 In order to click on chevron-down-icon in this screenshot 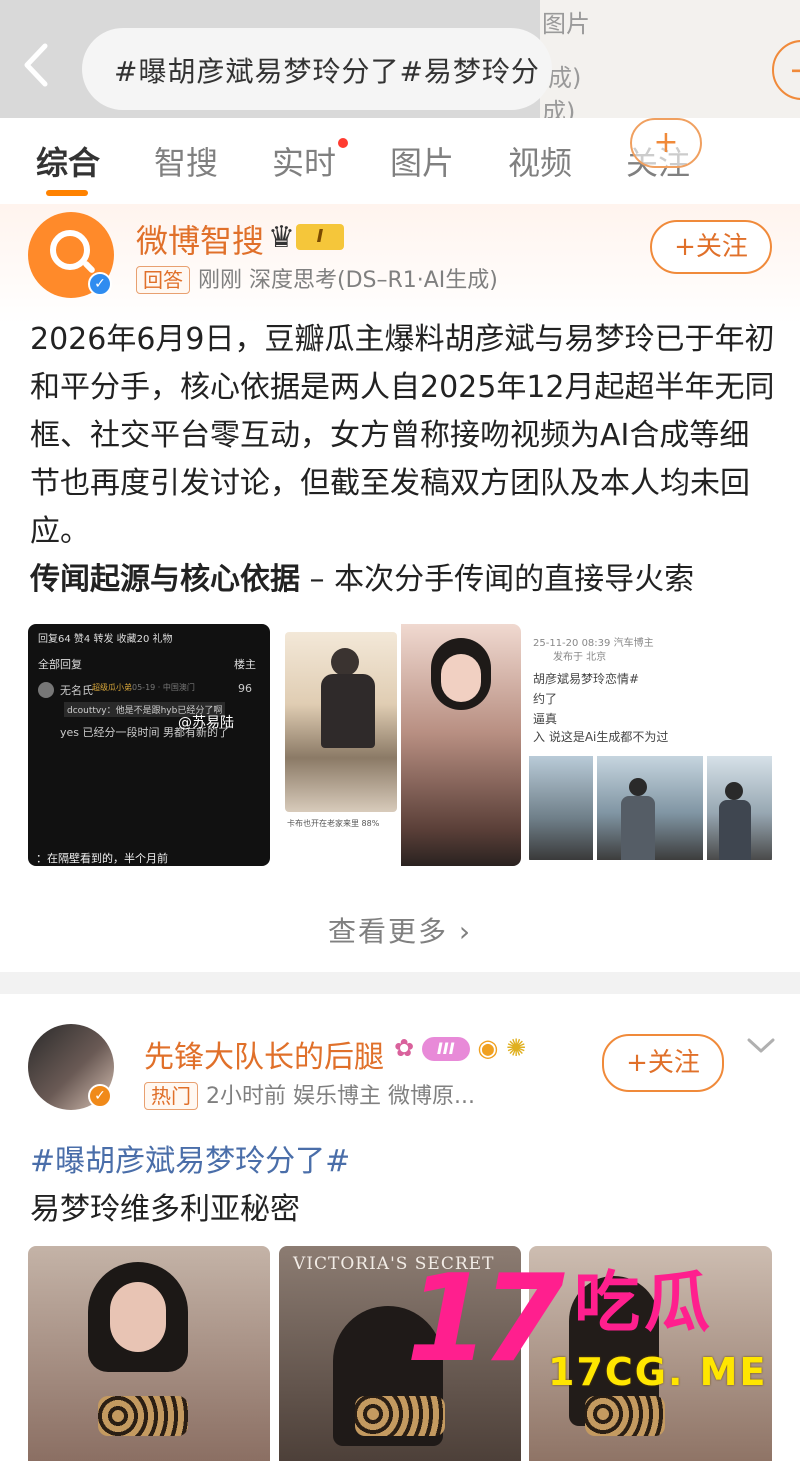, I will do `click(761, 1046)`.